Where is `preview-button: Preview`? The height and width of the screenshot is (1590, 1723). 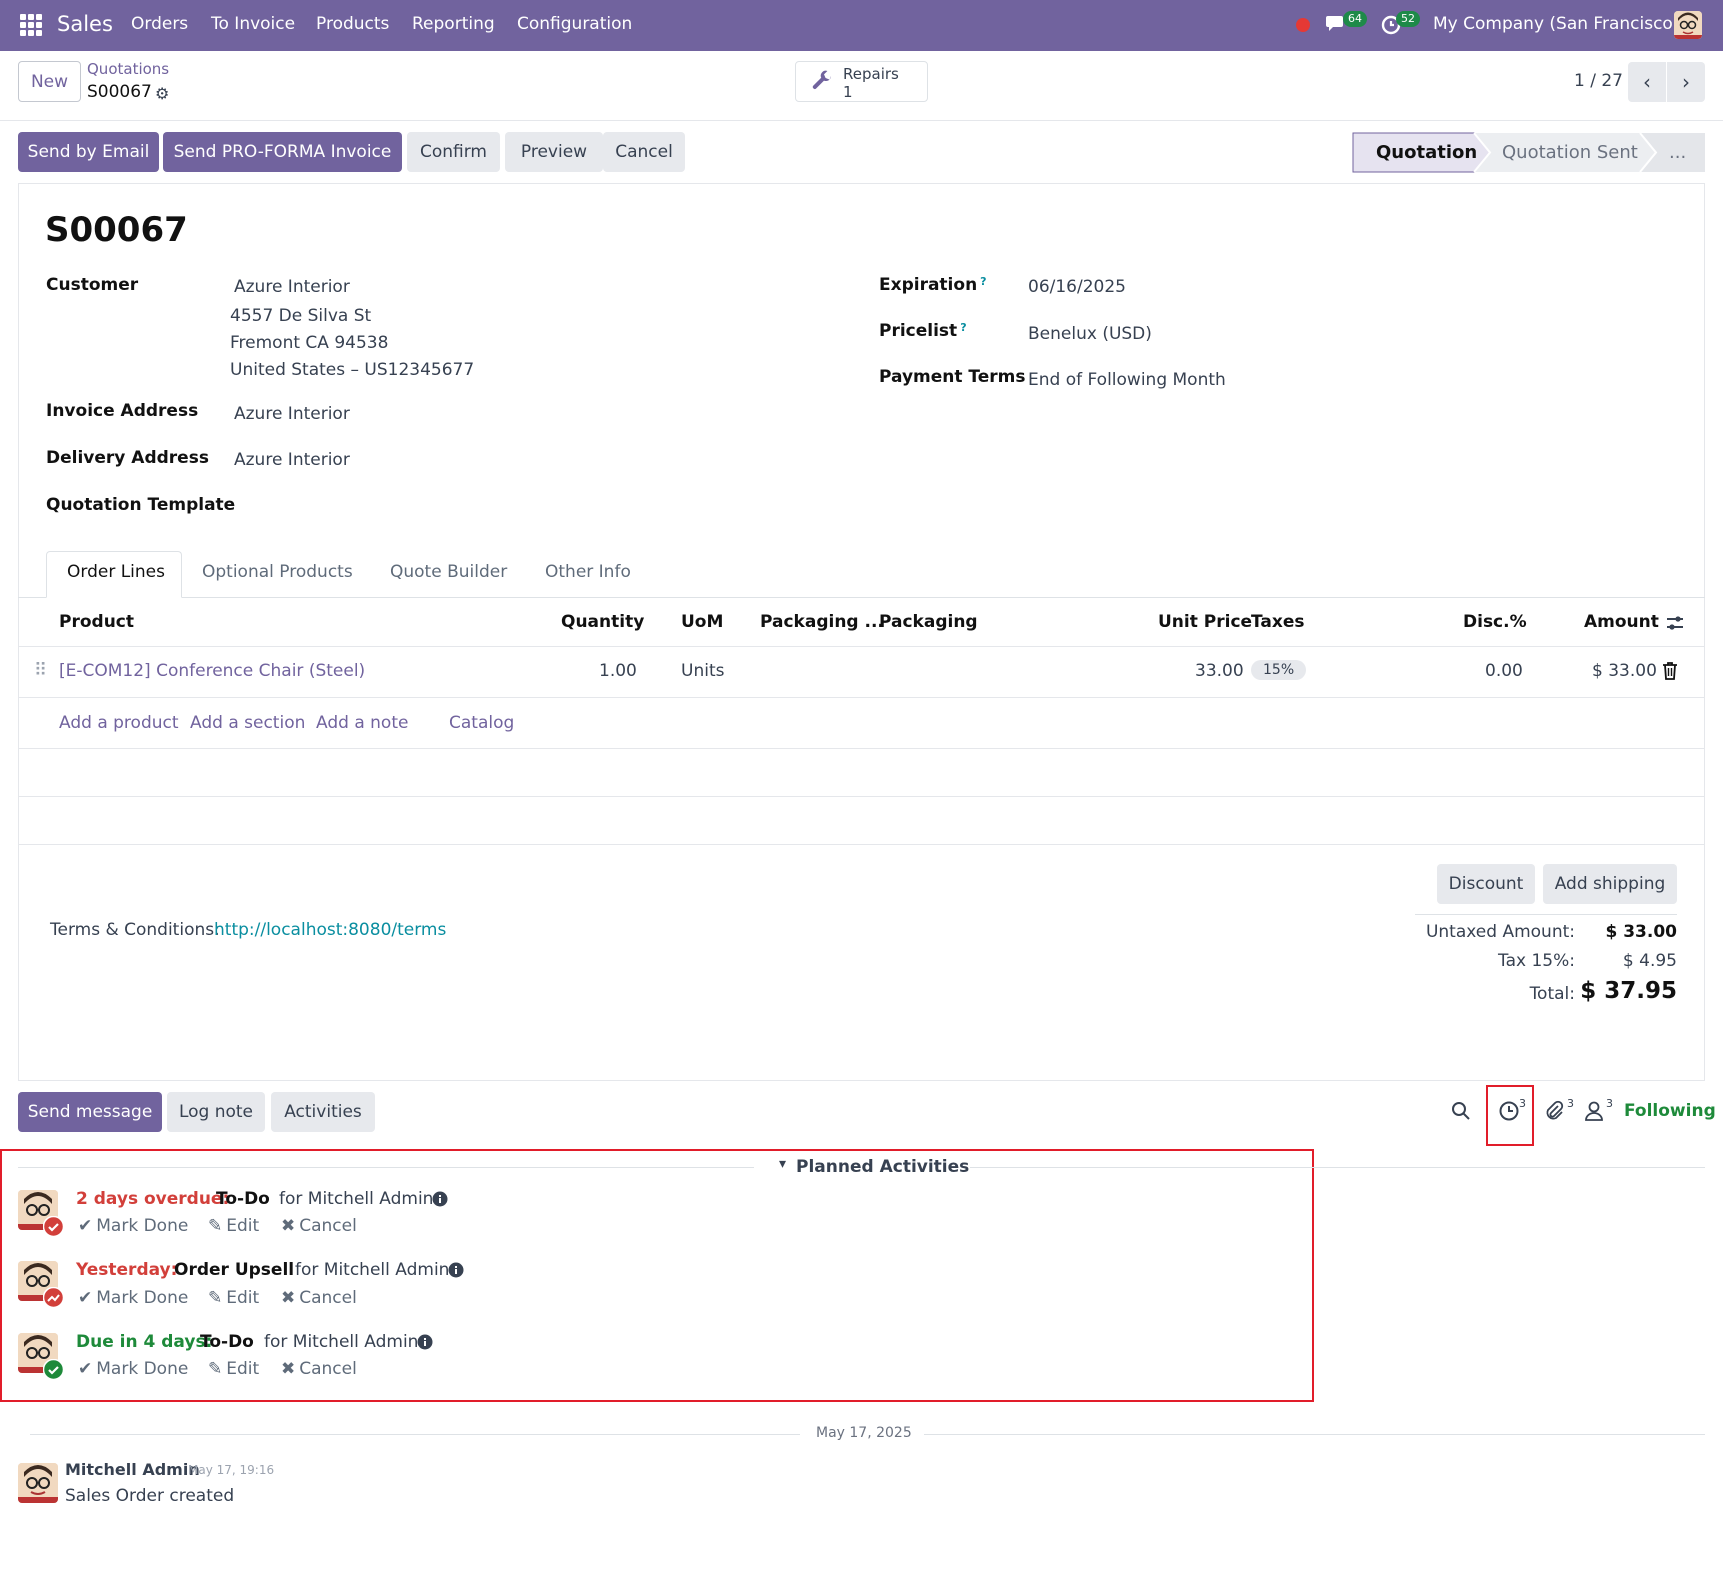 preview-button: Preview is located at coordinates (554, 152).